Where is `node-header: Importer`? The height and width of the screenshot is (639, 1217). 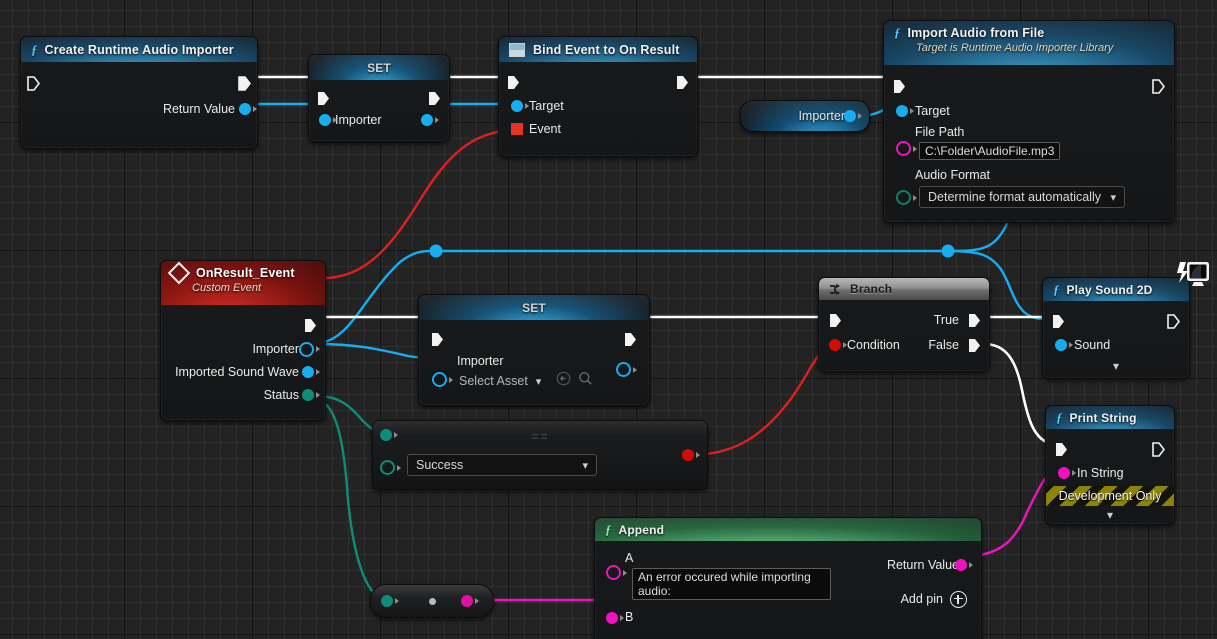
node-header: Importer is located at coordinates (805, 116).